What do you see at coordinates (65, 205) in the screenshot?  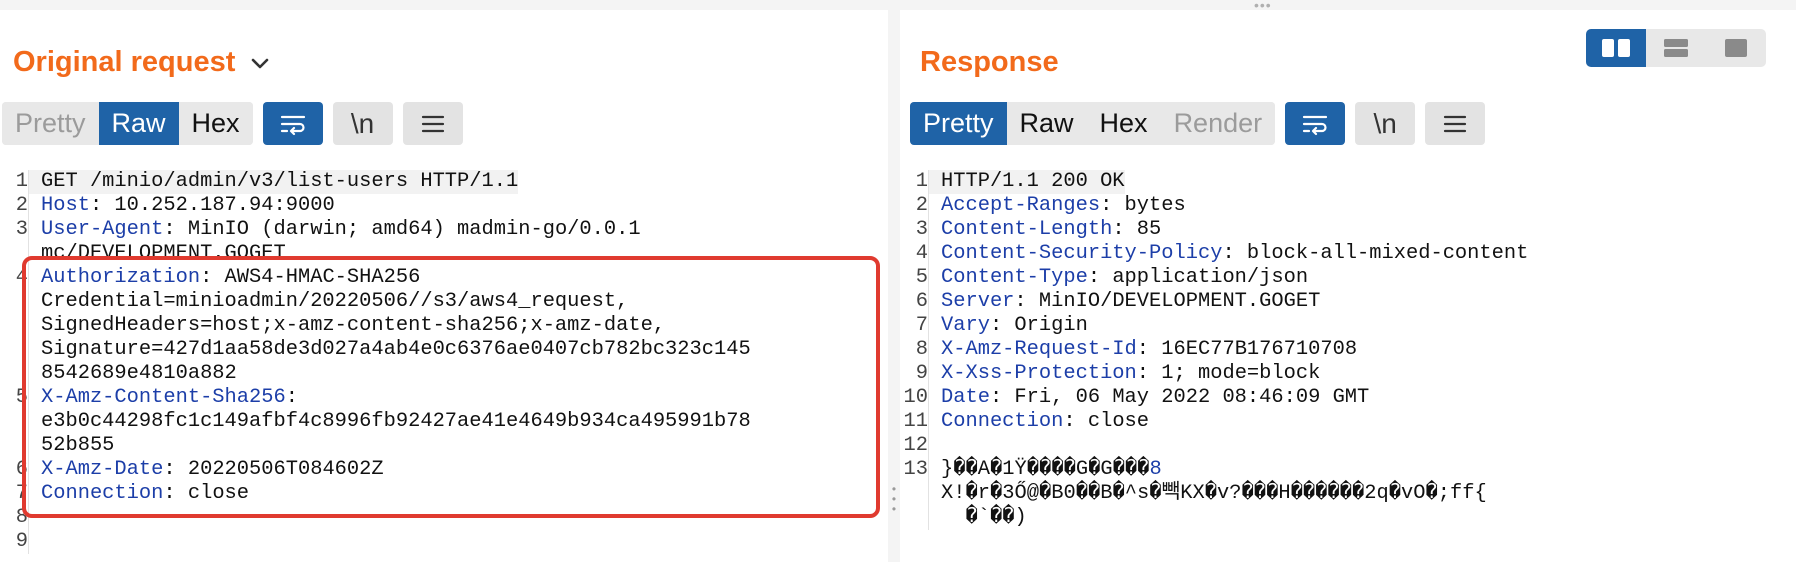 I see `header-name: Host` at bounding box center [65, 205].